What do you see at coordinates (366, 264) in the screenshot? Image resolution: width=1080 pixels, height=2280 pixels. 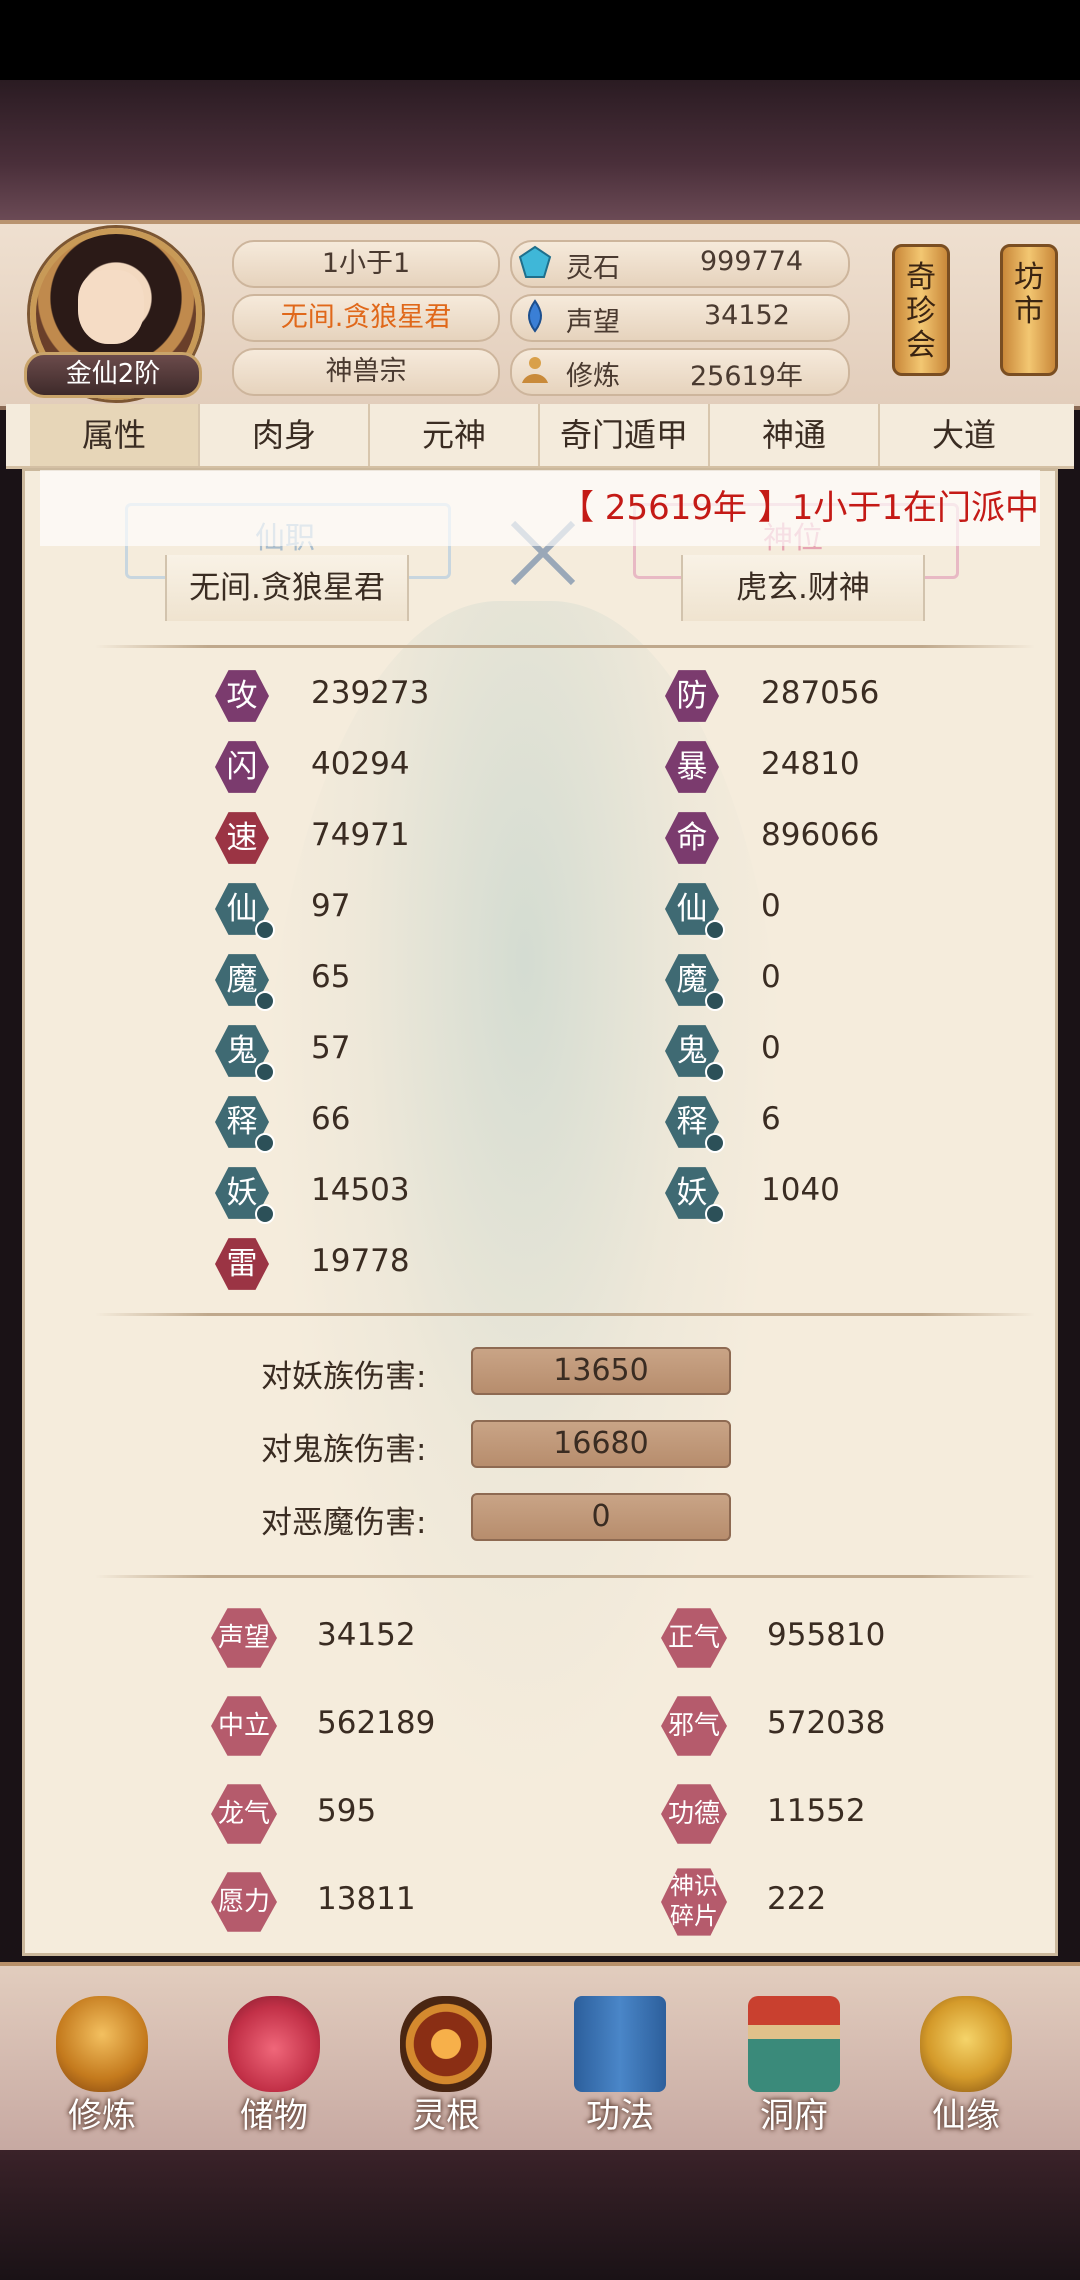 I see `player-name: 1小于1` at bounding box center [366, 264].